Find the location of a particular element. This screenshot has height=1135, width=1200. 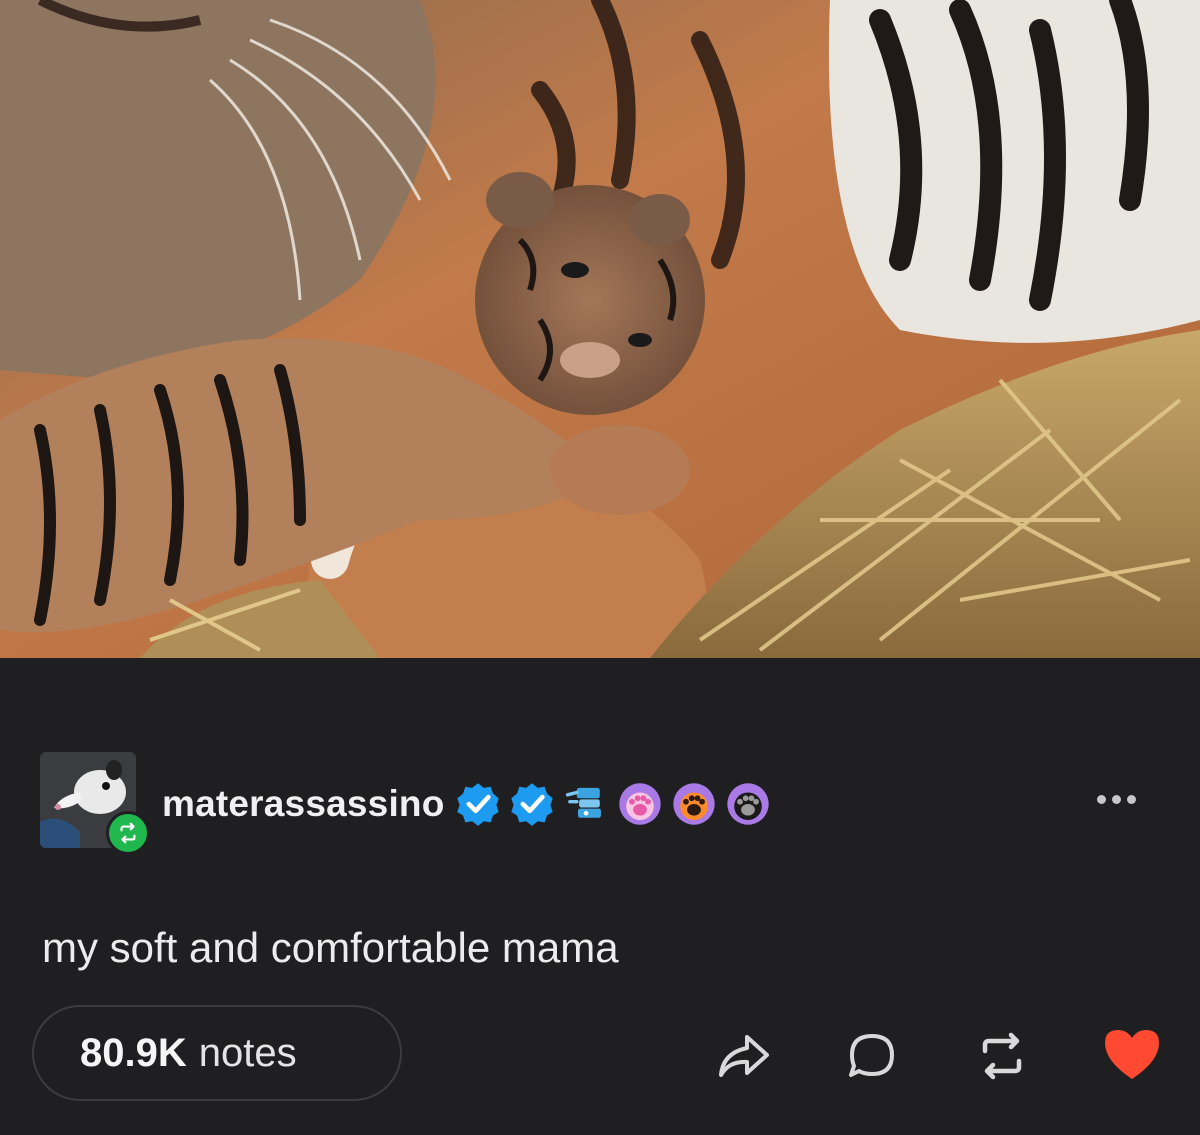

notes-label: notes is located at coordinates (247, 1052).